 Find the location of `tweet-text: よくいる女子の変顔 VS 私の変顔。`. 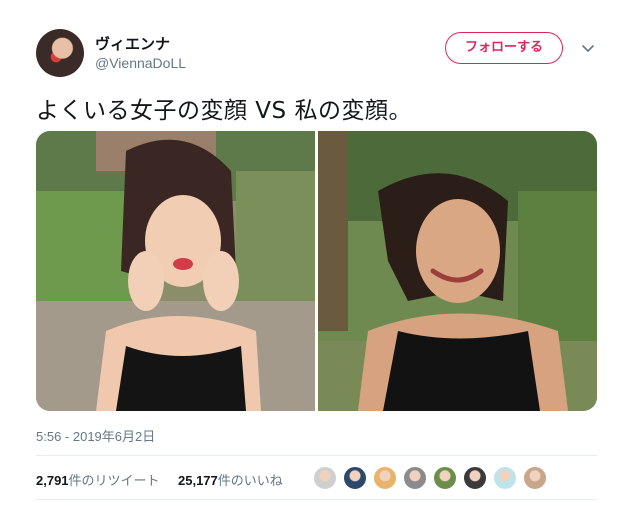

tweet-text: よくいる女子の変顔 VS 私の変顔。 is located at coordinates (224, 111).